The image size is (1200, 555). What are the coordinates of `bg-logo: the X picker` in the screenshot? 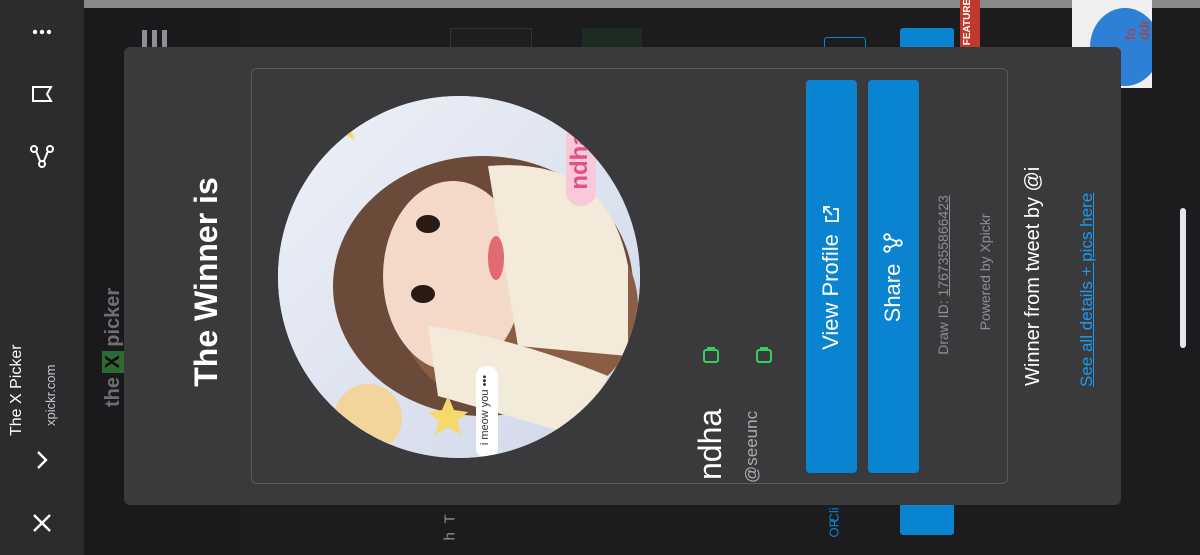 It's located at (113, 347).